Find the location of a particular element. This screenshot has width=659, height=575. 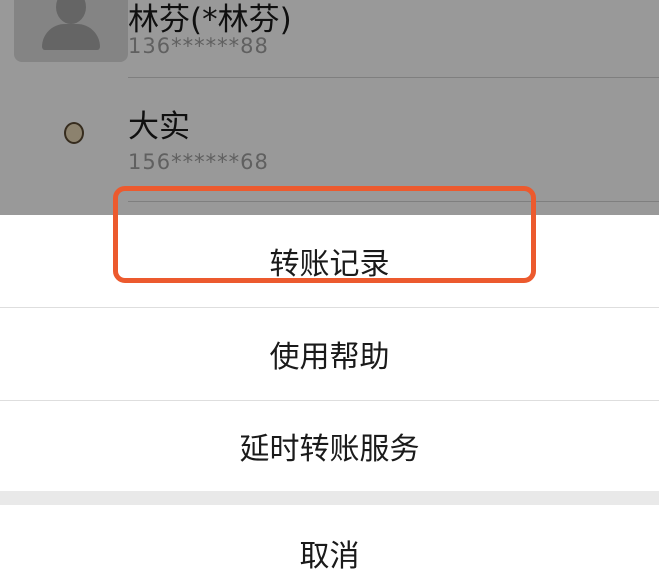

section-gap is located at coordinates (329, 498).